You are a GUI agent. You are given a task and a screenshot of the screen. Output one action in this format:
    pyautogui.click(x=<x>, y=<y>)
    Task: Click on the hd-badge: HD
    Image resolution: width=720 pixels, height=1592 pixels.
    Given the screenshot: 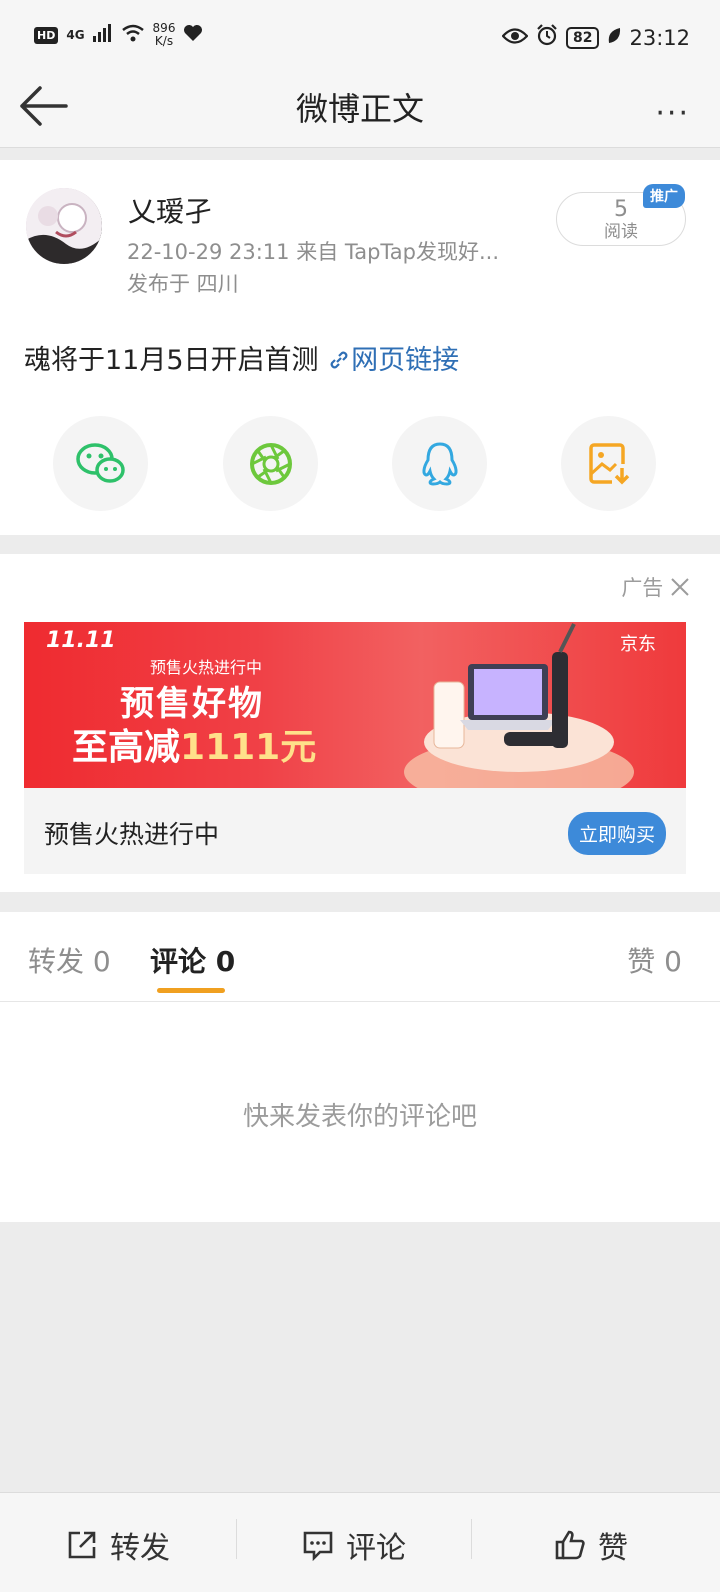 What is the action you would take?
    pyautogui.click(x=46, y=35)
    